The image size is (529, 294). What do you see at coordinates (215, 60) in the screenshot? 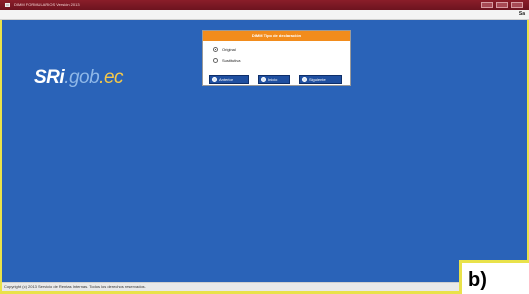
I see `radio-sustitutiva` at bounding box center [215, 60].